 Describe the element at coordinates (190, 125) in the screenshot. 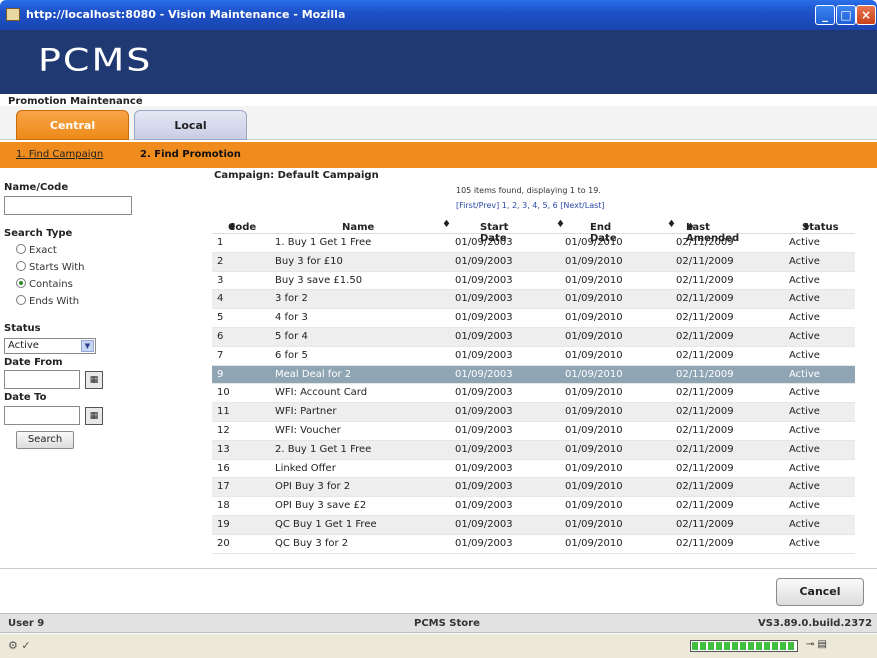

I see `tab-local: Local` at that location.